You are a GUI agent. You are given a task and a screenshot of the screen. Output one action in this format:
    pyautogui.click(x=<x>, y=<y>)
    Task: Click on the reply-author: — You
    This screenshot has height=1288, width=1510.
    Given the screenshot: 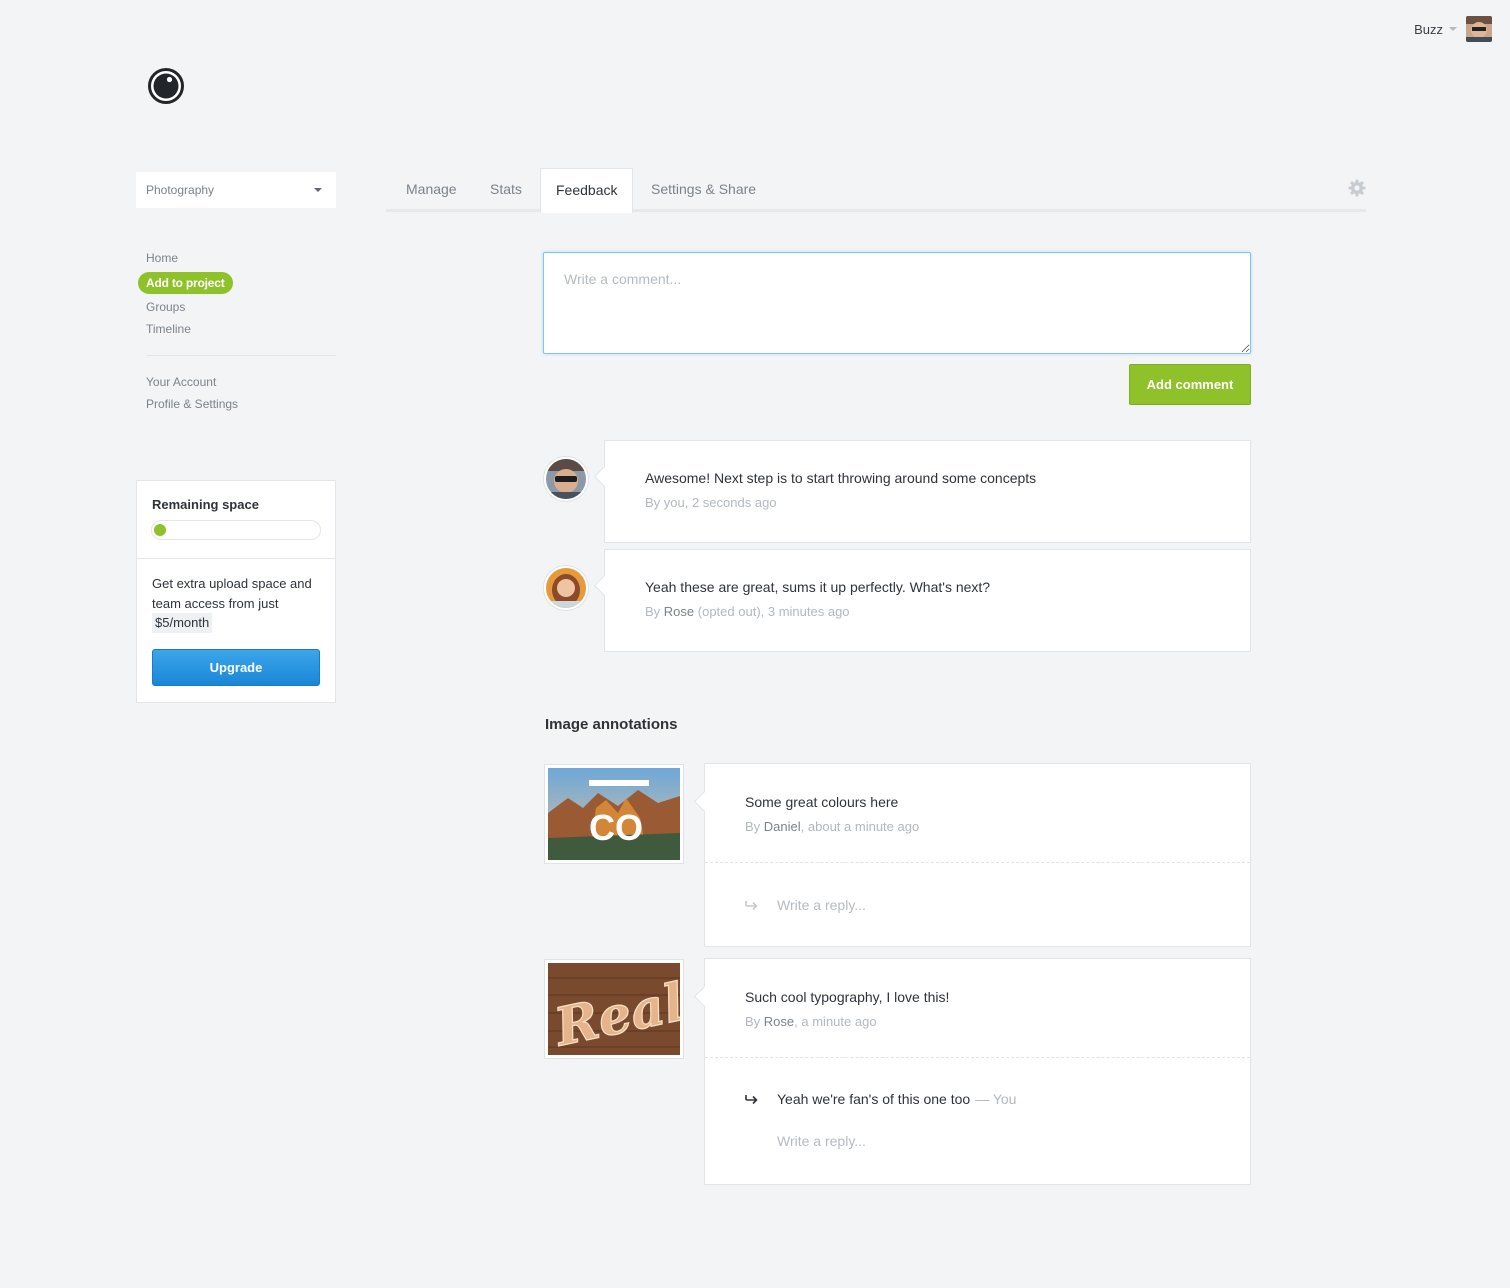 What is the action you would take?
    pyautogui.click(x=996, y=1099)
    